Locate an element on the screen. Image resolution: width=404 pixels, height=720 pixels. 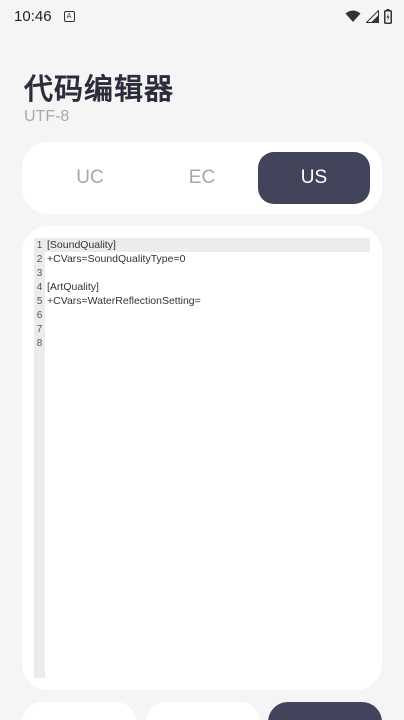
file-tabs: UC EC US is located at coordinates (202, 178).